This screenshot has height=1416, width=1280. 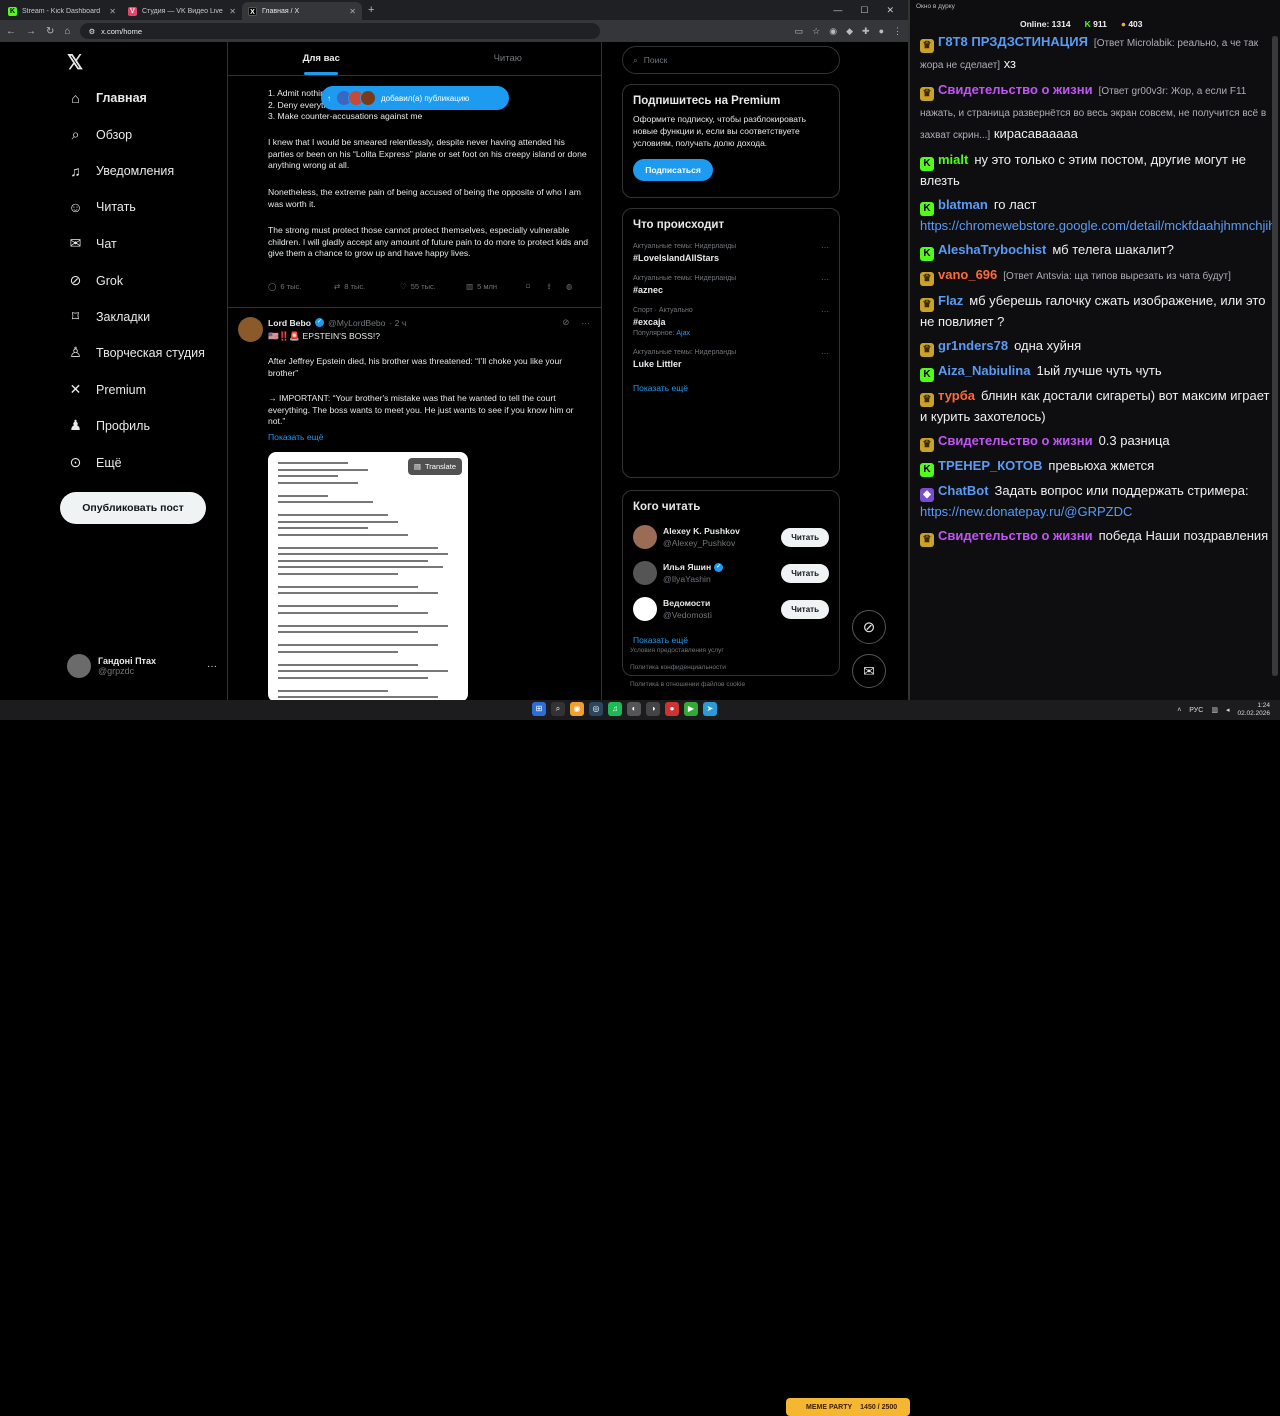 What do you see at coordinates (837, 10) in the screenshot?
I see `minimize-icon: —` at bounding box center [837, 10].